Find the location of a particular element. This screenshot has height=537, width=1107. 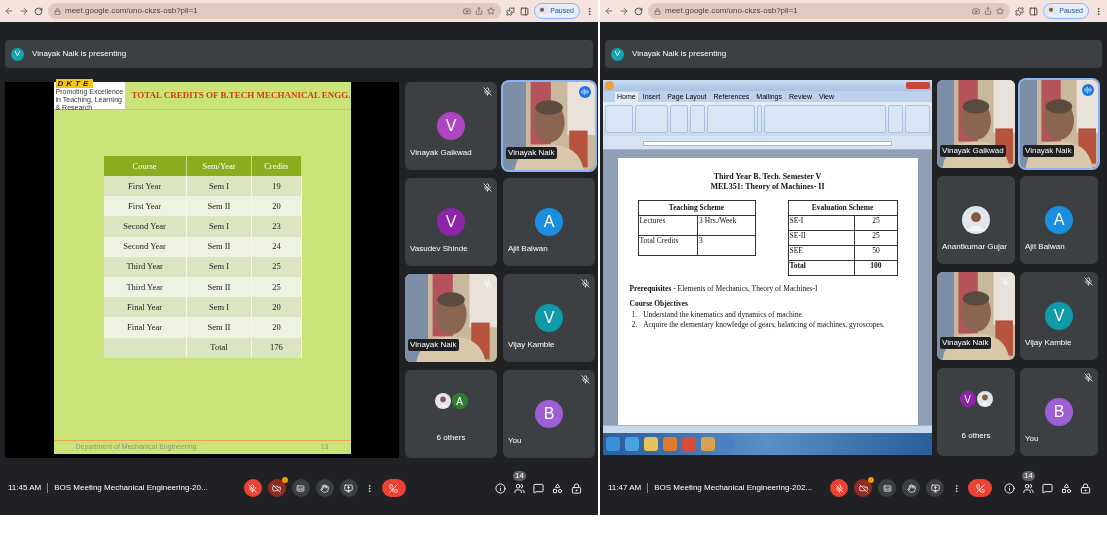

participant-tile: V 6 others is located at coordinates (976, 412).